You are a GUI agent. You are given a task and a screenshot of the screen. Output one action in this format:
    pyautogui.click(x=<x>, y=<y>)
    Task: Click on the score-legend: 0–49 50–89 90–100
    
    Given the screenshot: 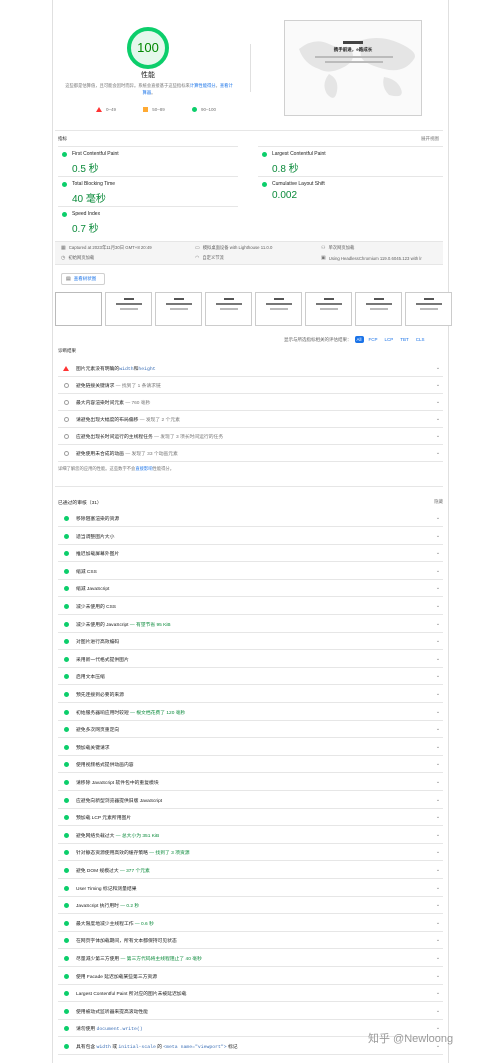 What is the action you would take?
    pyautogui.click(x=156, y=109)
    